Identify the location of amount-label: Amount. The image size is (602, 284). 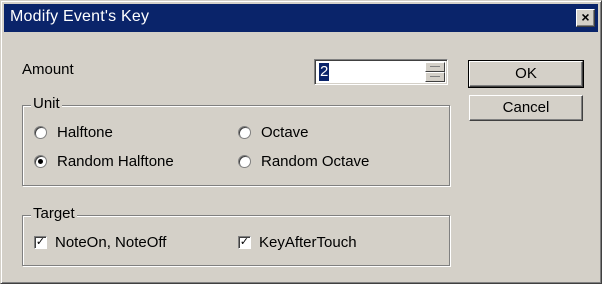
(48, 69).